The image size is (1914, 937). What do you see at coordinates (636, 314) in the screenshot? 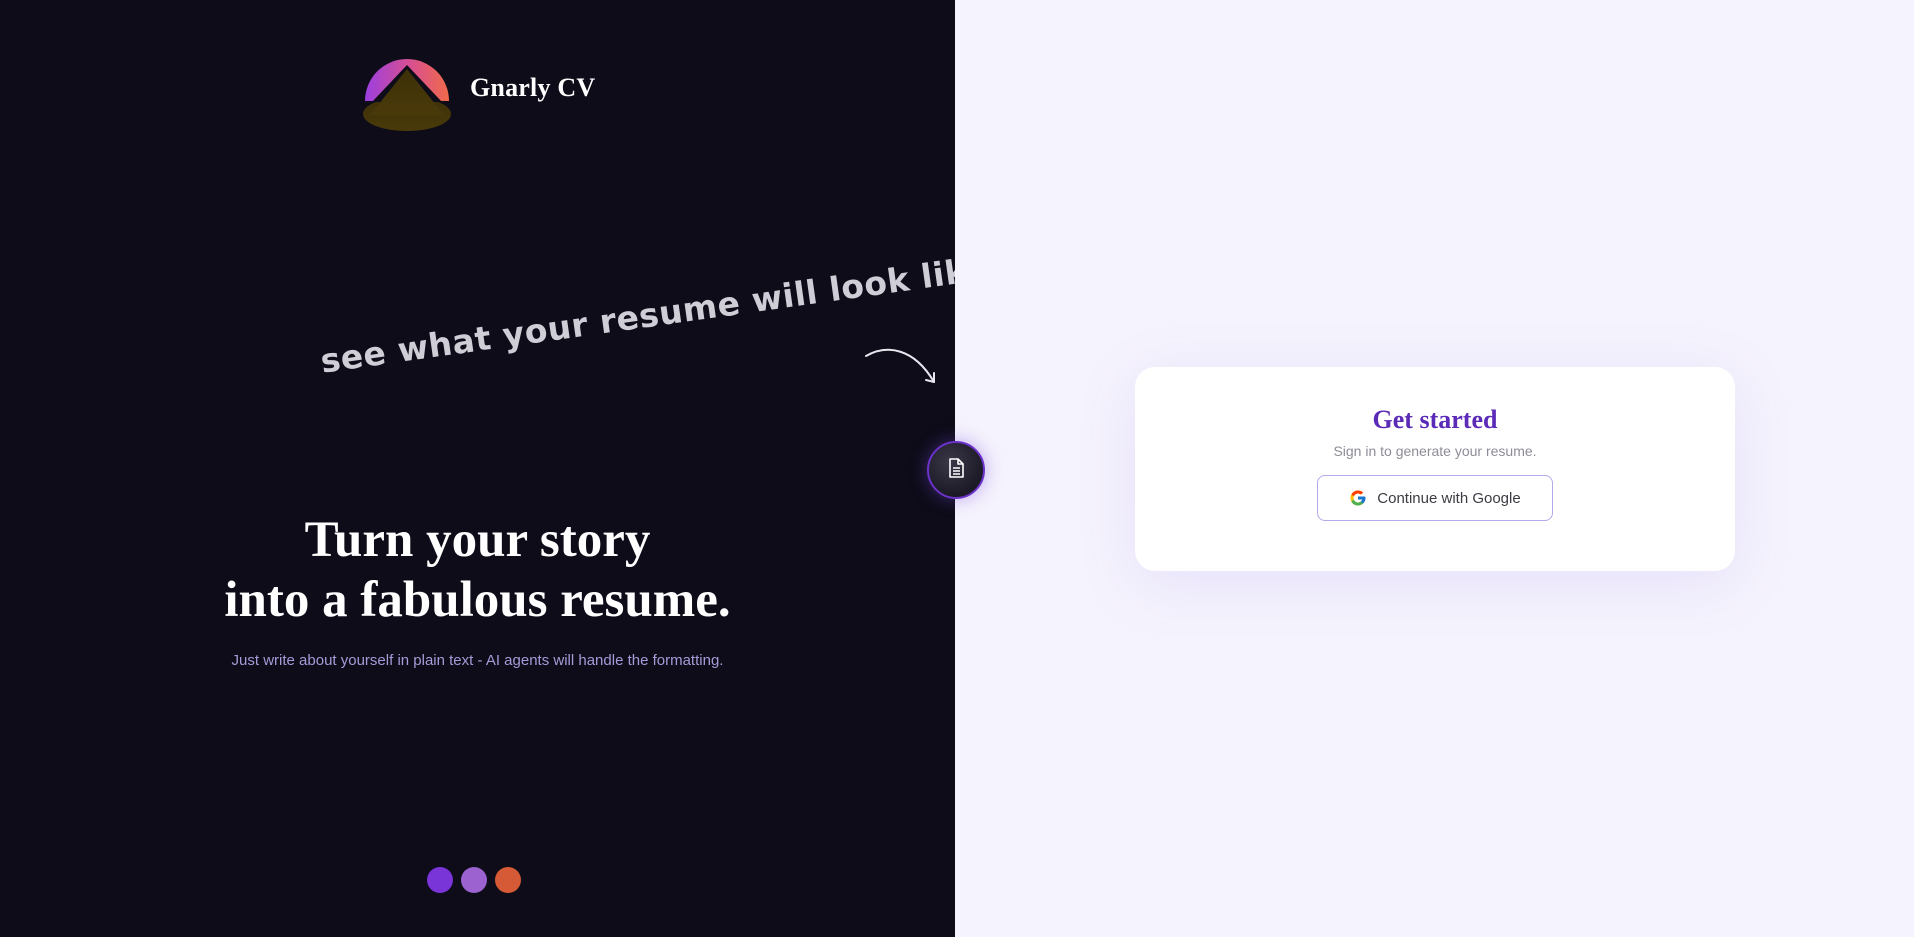
I see `preview-hint-text: see what your resume will look like` at bounding box center [636, 314].